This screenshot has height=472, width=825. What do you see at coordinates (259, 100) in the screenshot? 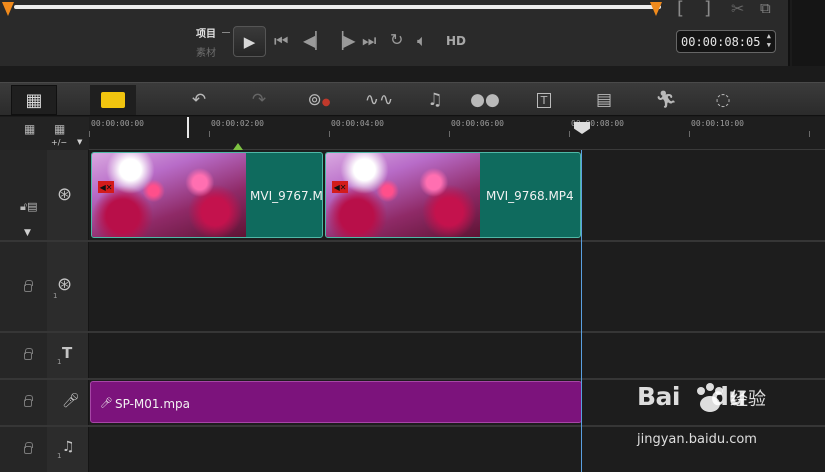
I see `redo-button: ↷` at bounding box center [259, 100].